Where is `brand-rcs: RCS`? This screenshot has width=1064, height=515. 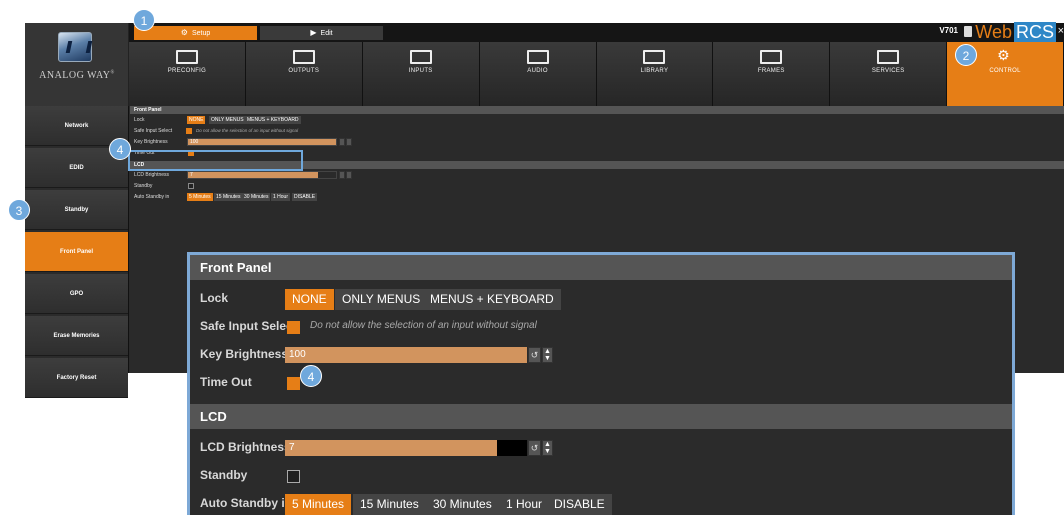 brand-rcs: RCS is located at coordinates (1034, 32).